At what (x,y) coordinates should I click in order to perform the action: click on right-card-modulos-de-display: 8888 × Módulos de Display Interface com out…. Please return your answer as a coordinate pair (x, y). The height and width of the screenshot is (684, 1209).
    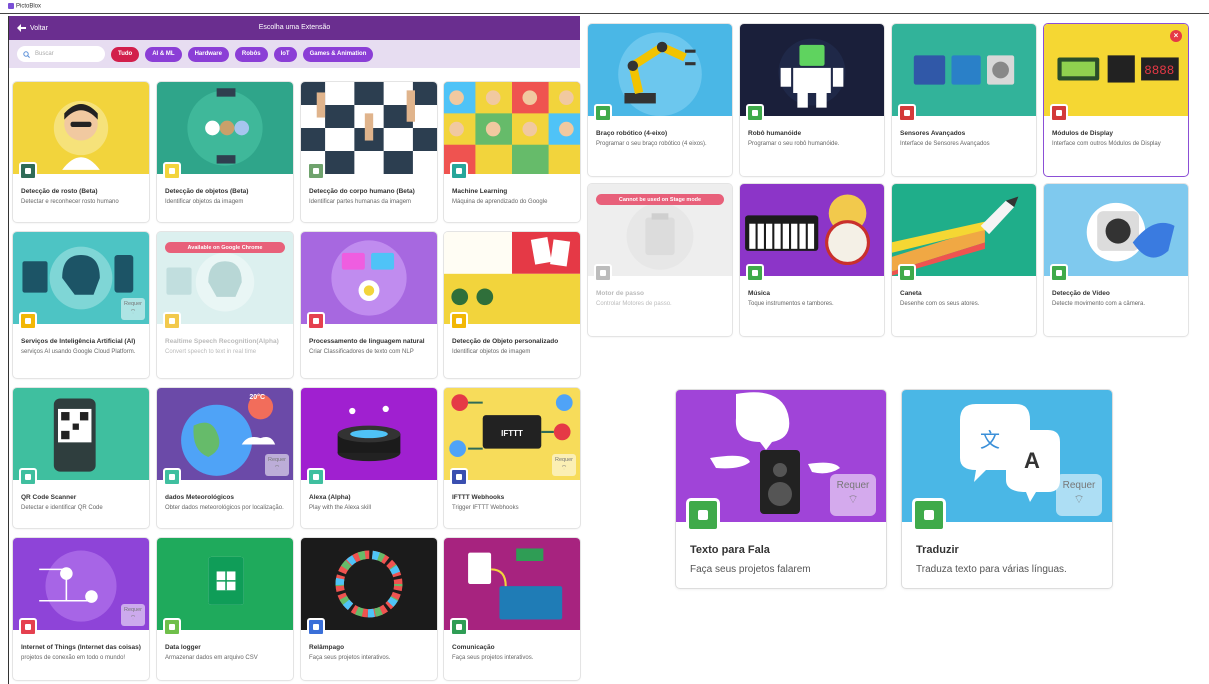
    Looking at the image, I should click on (1116, 100).